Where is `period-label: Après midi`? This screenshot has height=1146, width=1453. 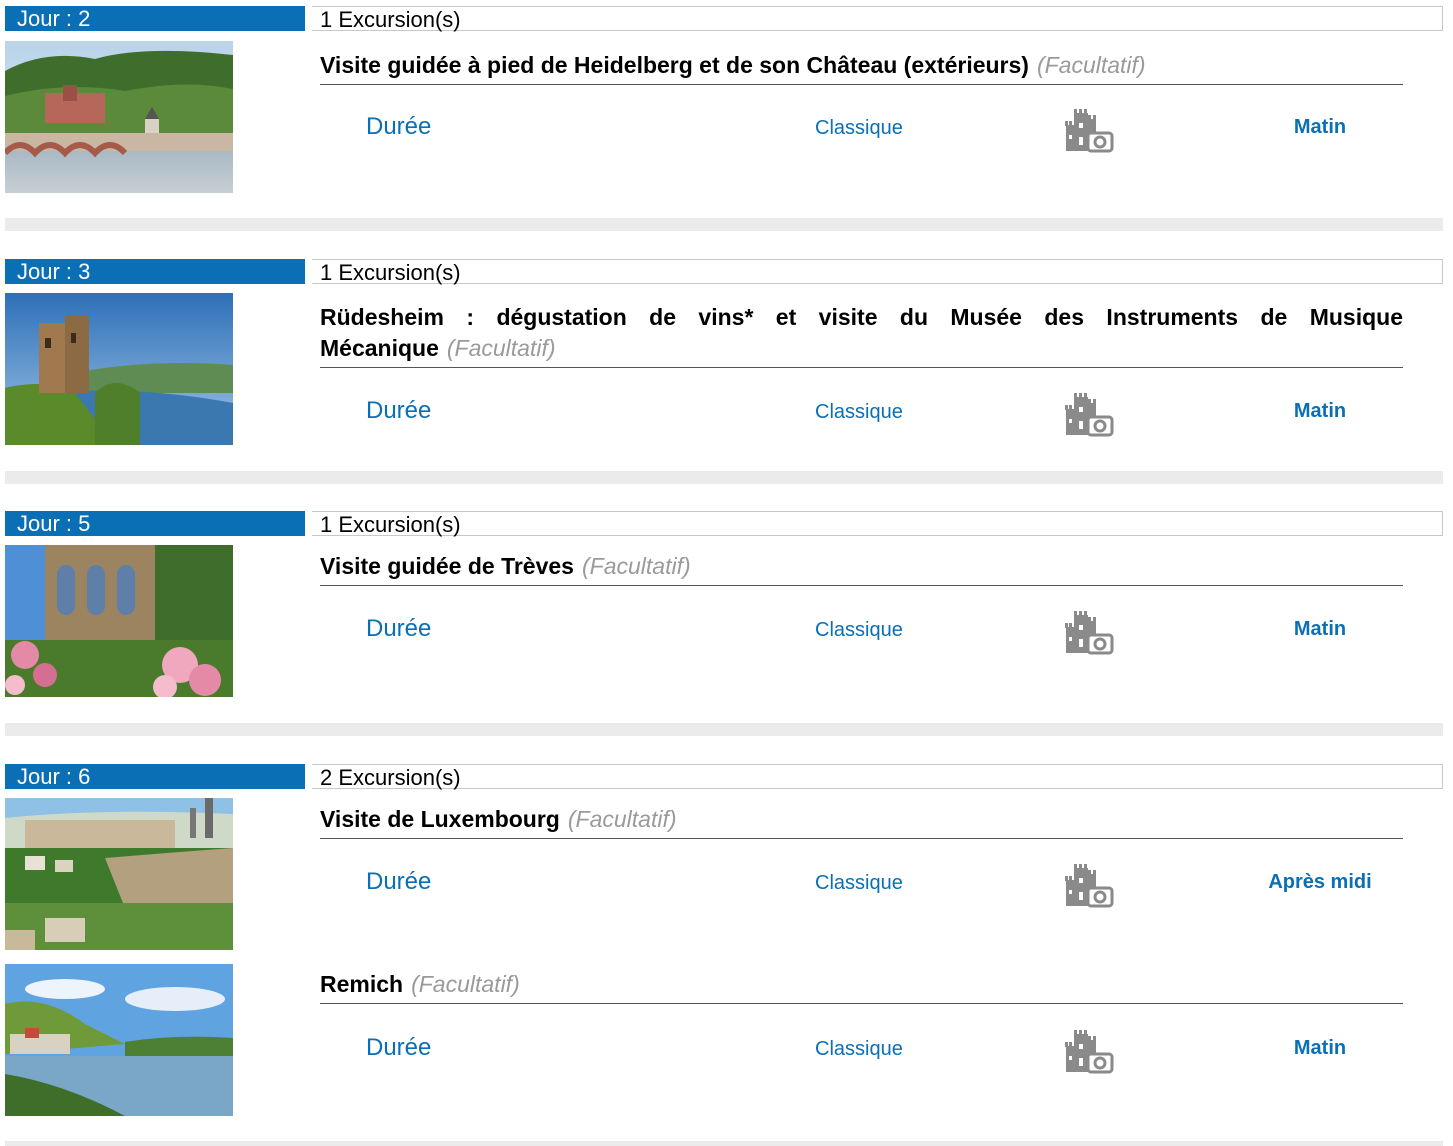
period-label: Après midi is located at coordinates (1320, 882).